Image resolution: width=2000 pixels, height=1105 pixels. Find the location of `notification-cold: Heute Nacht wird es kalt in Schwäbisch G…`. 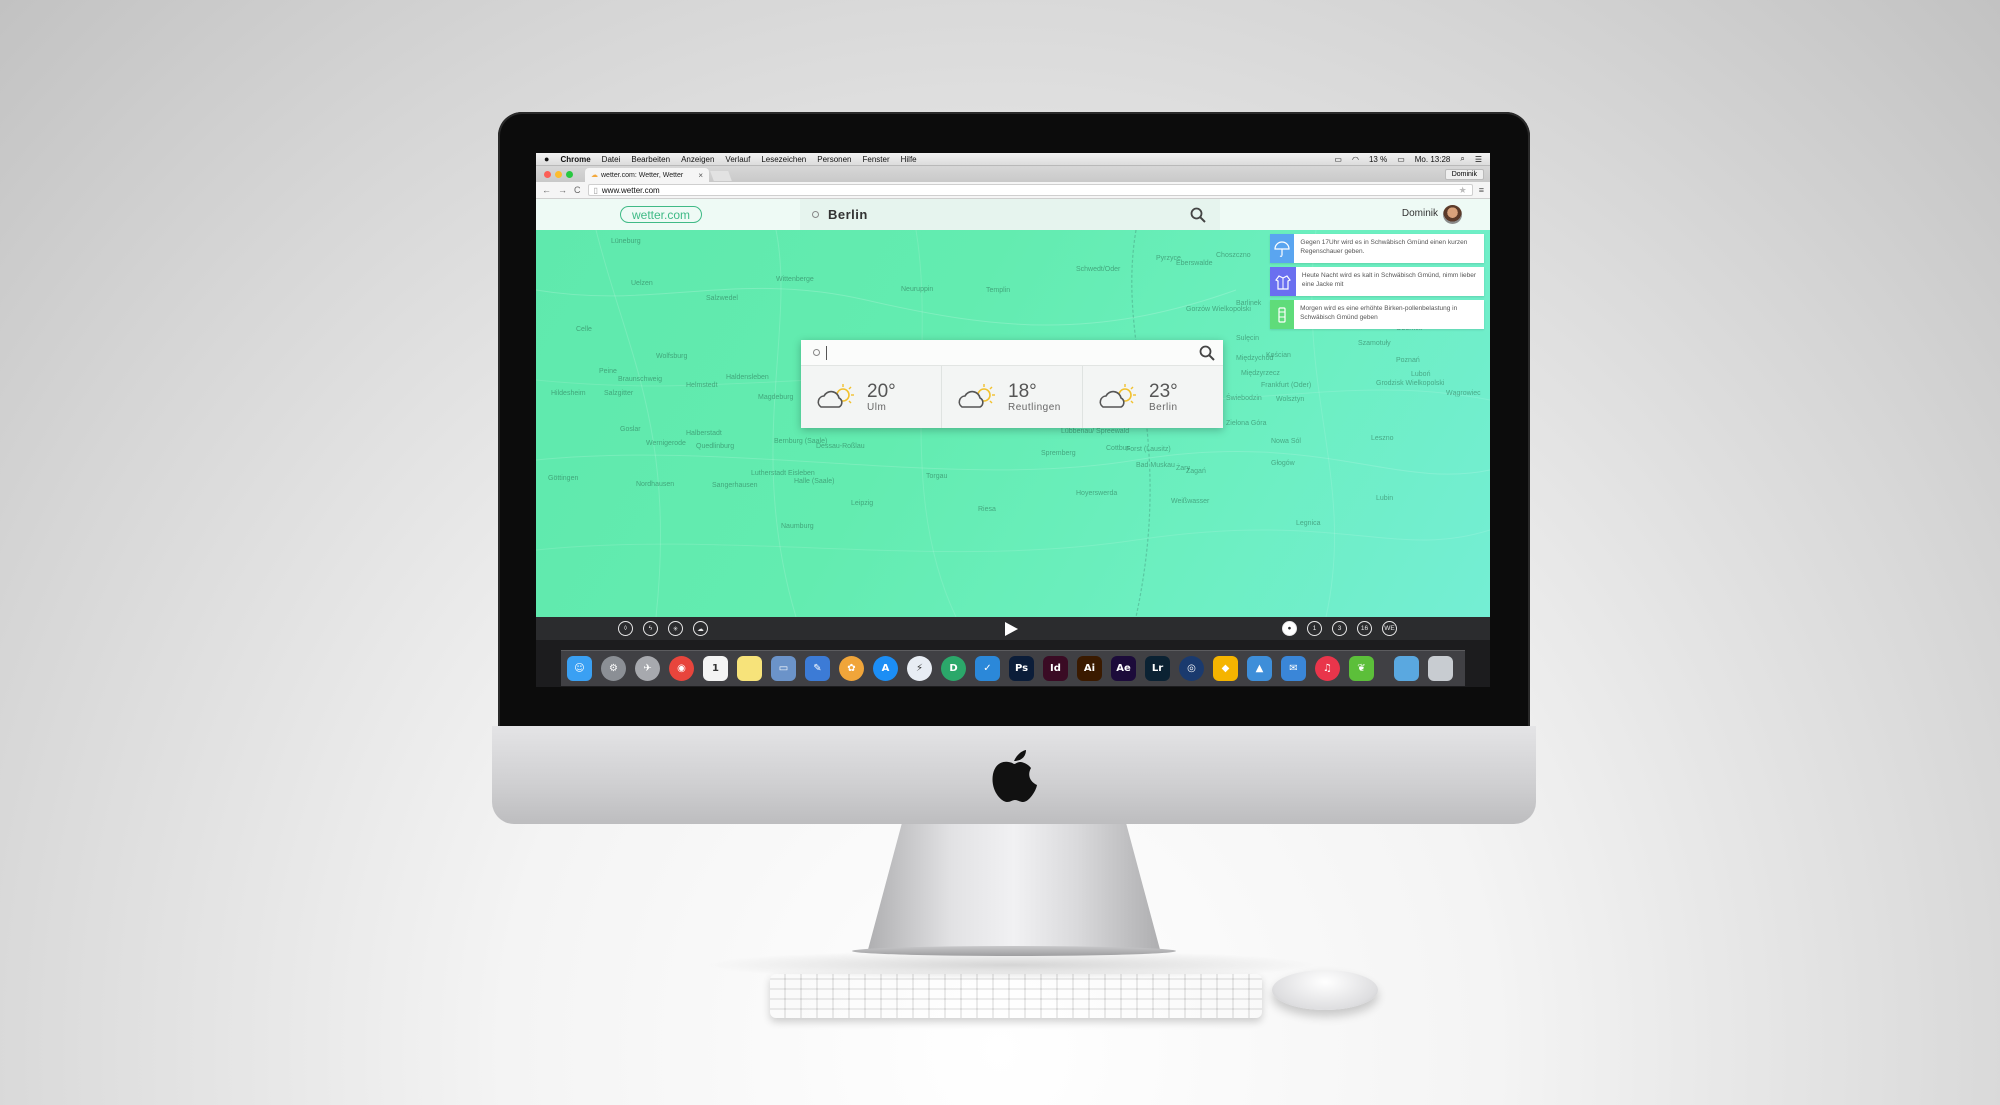

notification-cold: Heute Nacht wird es kalt in Schwäbisch G… is located at coordinates (1377, 281).